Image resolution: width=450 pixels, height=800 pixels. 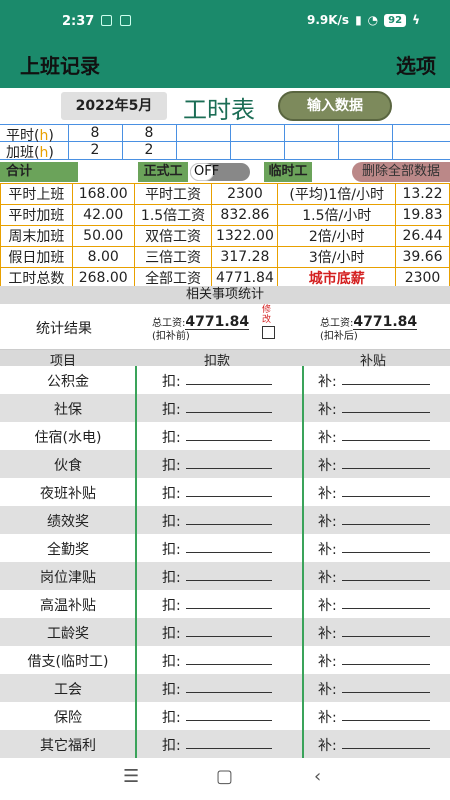 I want to click on status-bar: 2:37 9.9K/s ▮ ◔ 92 ϟ, so click(x=225, y=20).